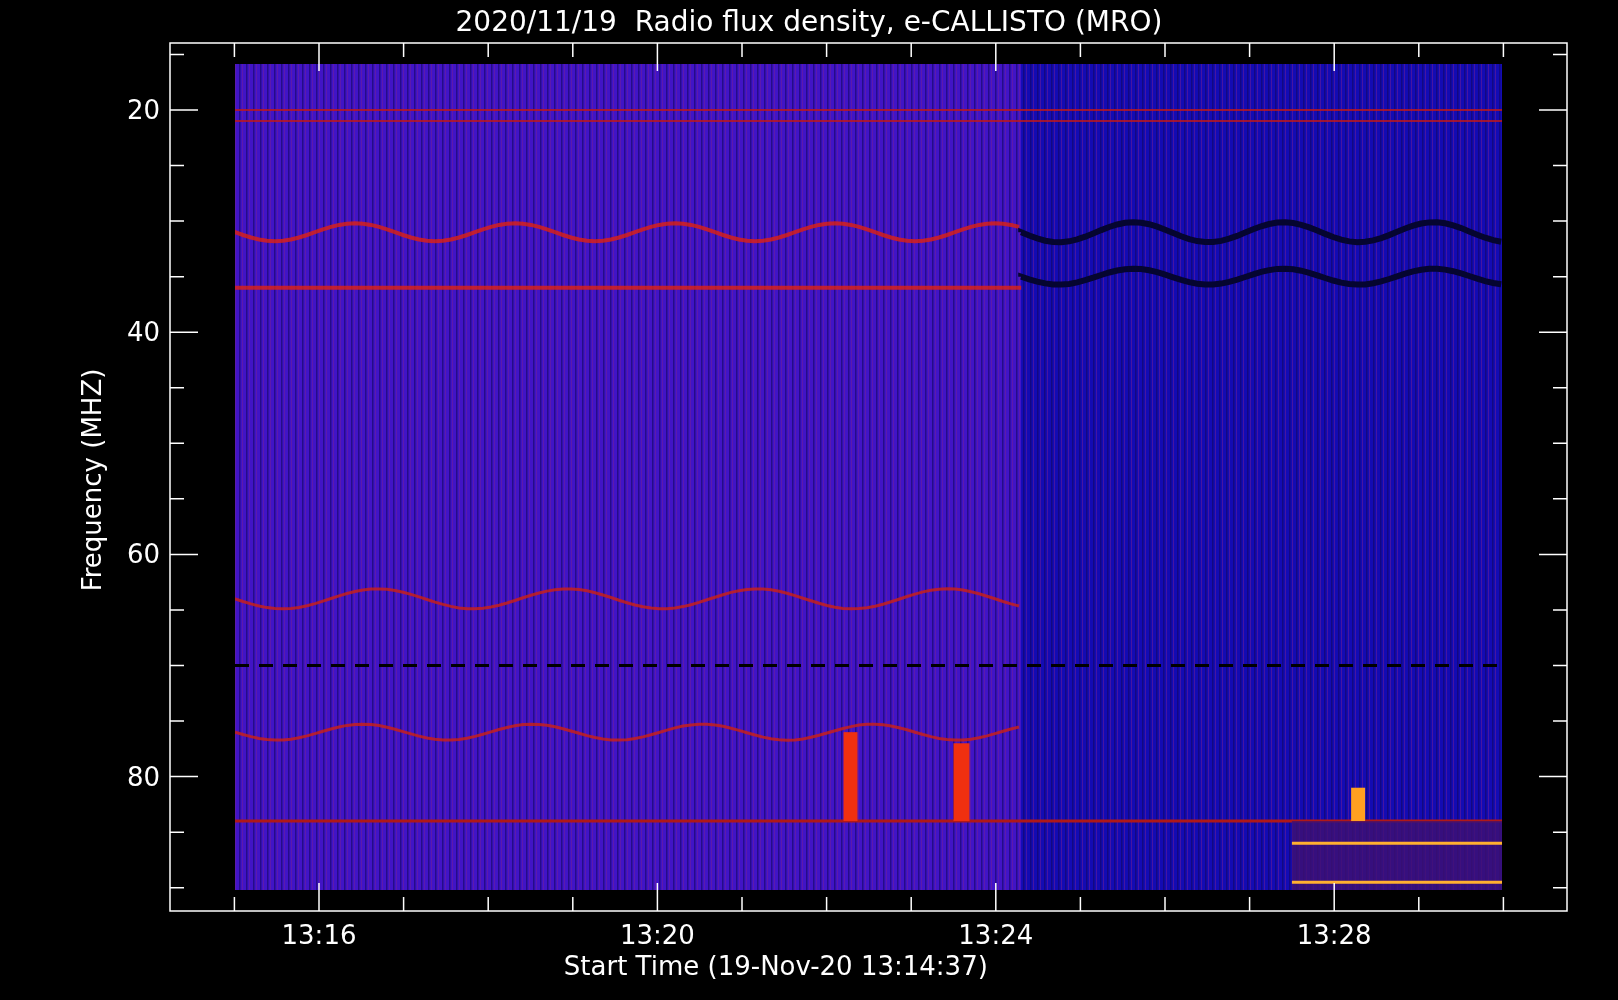 The height and width of the screenshot is (1000, 1618). What do you see at coordinates (775, 966) in the screenshot?
I see `axis-label: Start Time (19-Nov-20 13:14:37)` at bounding box center [775, 966].